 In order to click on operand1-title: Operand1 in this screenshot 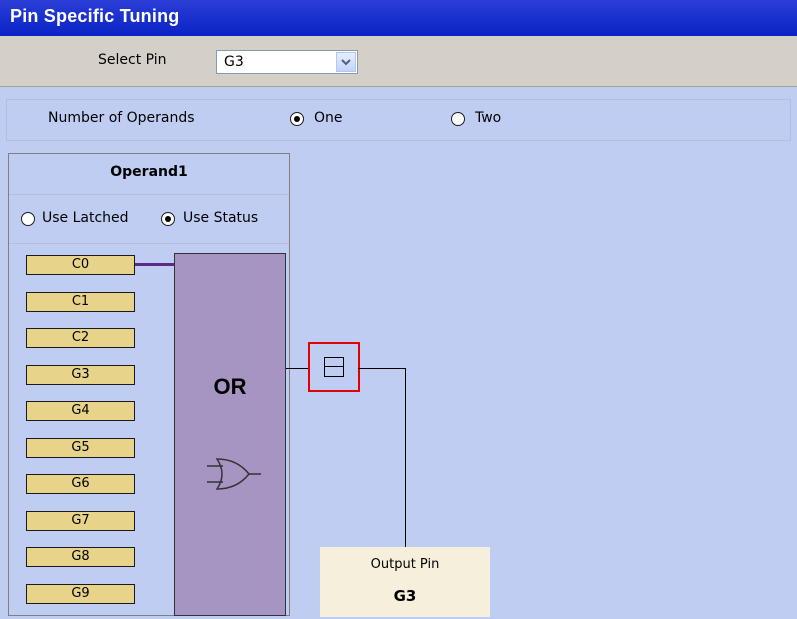, I will do `click(149, 172)`.